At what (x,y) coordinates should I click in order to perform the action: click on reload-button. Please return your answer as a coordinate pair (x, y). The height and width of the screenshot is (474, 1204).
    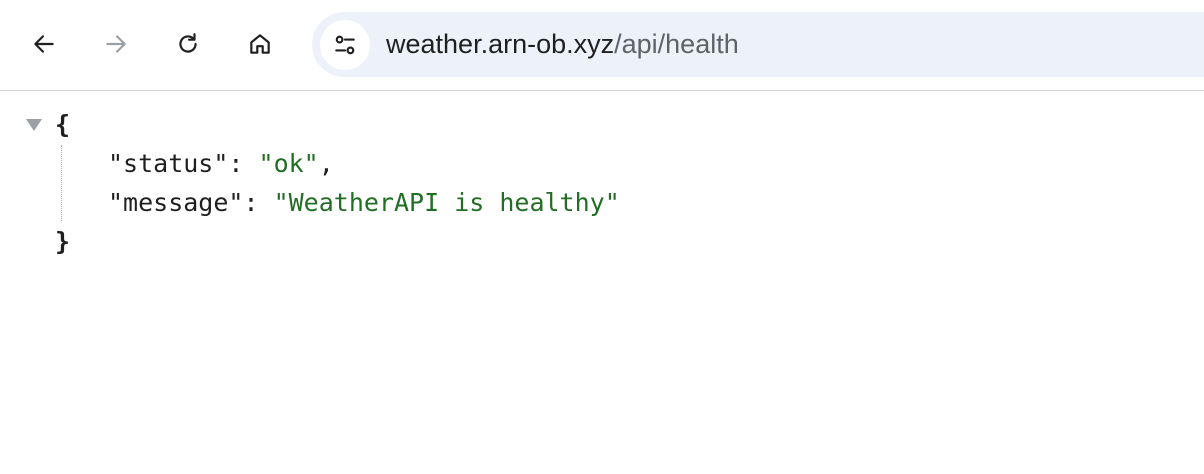
    Looking at the image, I should click on (188, 44).